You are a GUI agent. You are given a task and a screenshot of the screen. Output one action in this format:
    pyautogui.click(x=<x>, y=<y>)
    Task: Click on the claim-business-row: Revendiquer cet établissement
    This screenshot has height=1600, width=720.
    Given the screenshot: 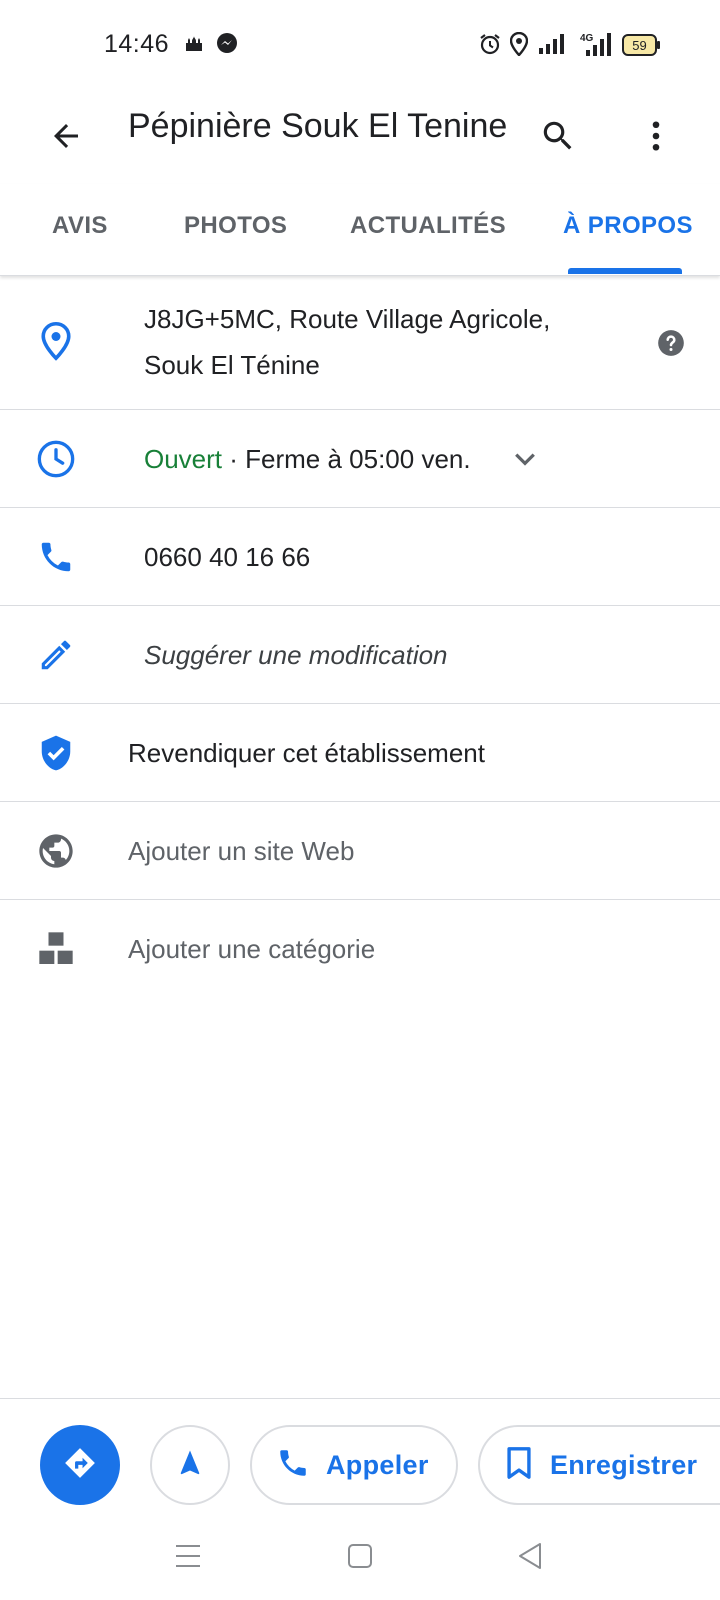 What is the action you would take?
    pyautogui.click(x=360, y=753)
    